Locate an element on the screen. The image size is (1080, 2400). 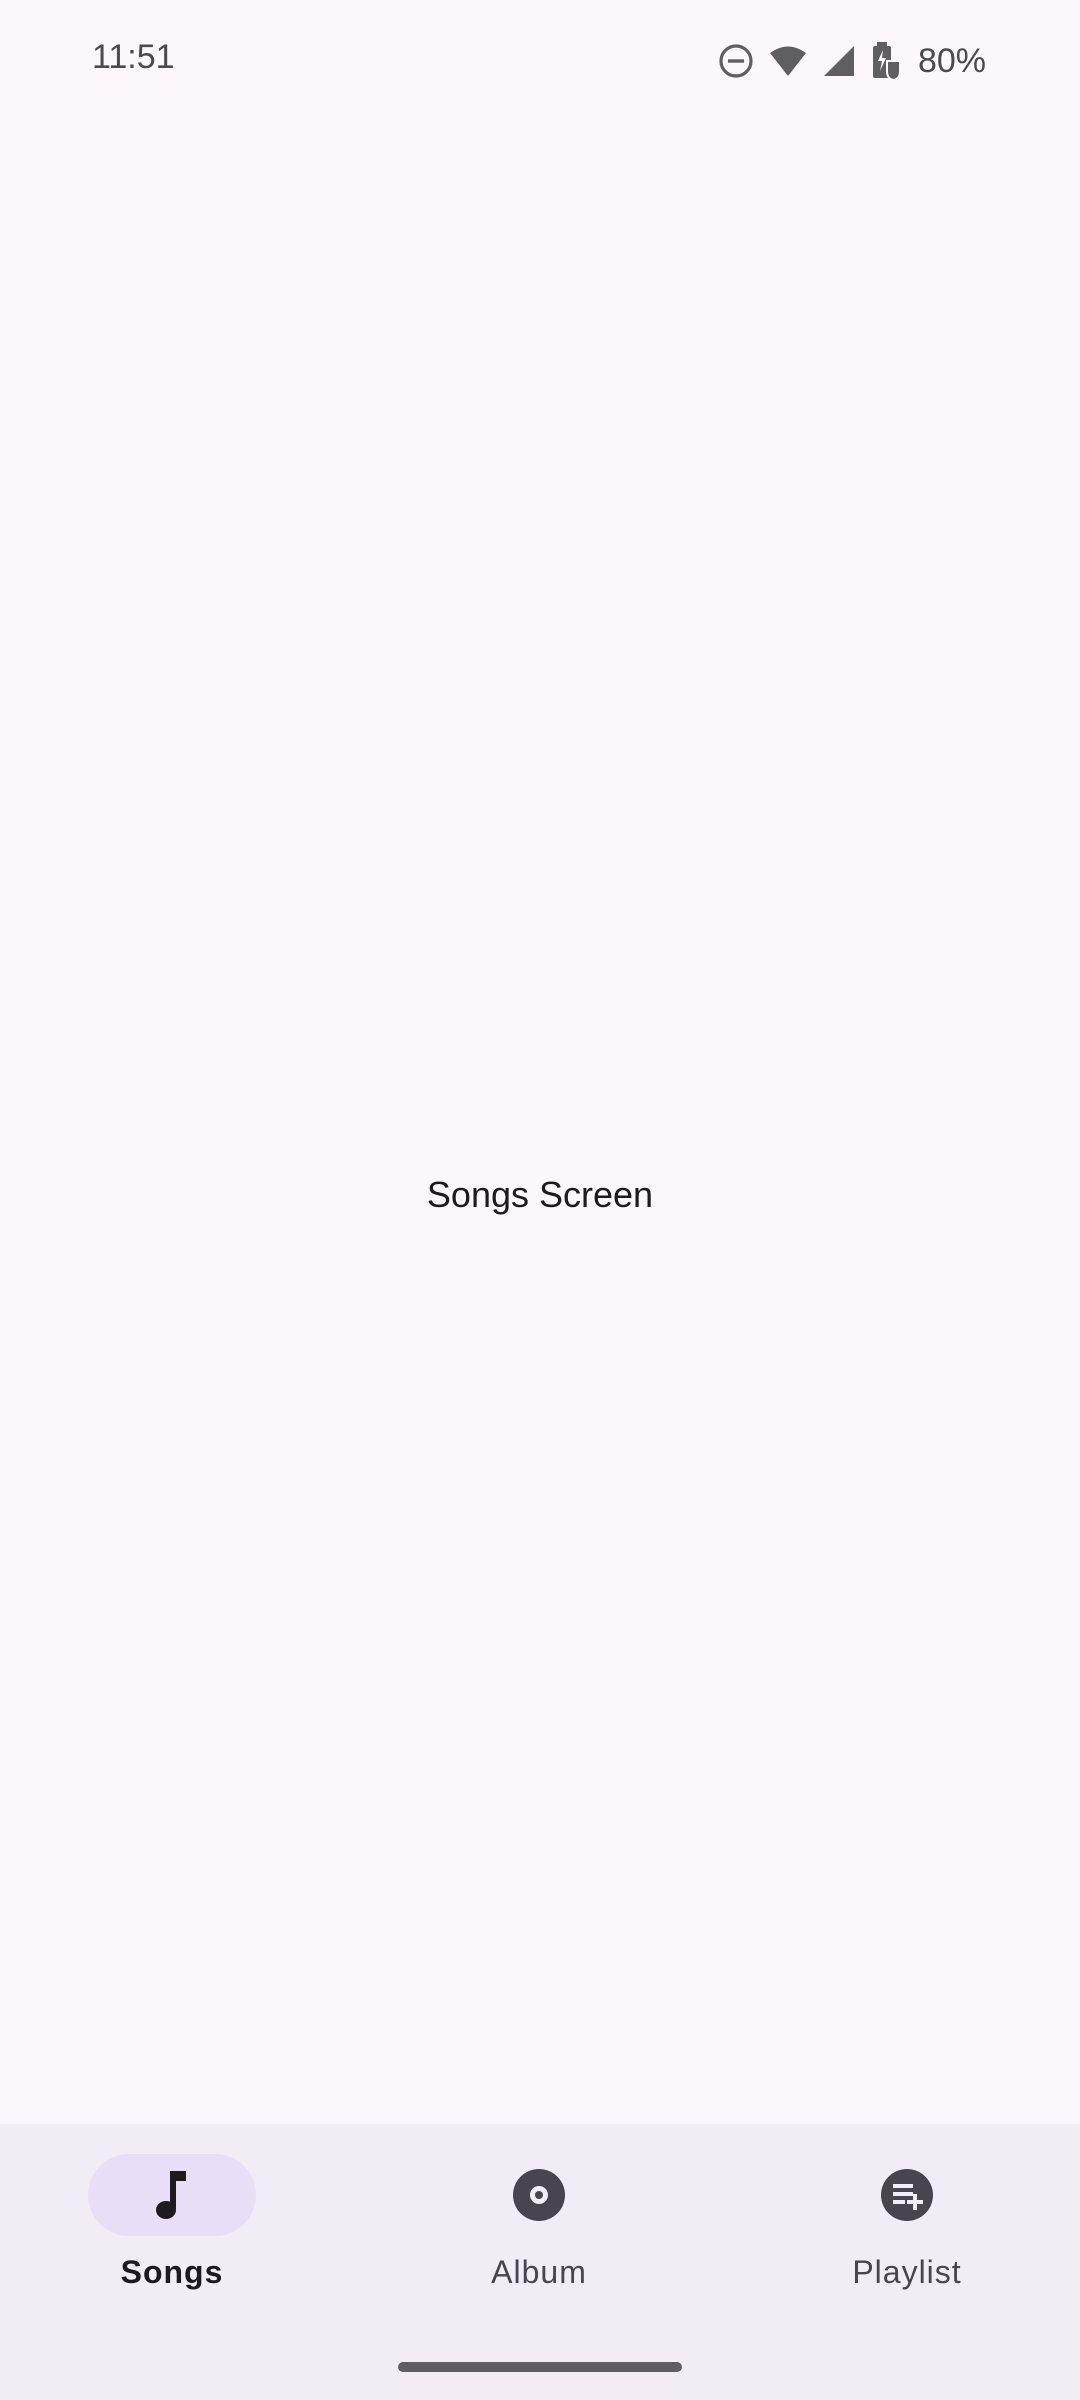
bottom-navigation-bar: Songs Album Playlist is located at coordinates (540, 2262).